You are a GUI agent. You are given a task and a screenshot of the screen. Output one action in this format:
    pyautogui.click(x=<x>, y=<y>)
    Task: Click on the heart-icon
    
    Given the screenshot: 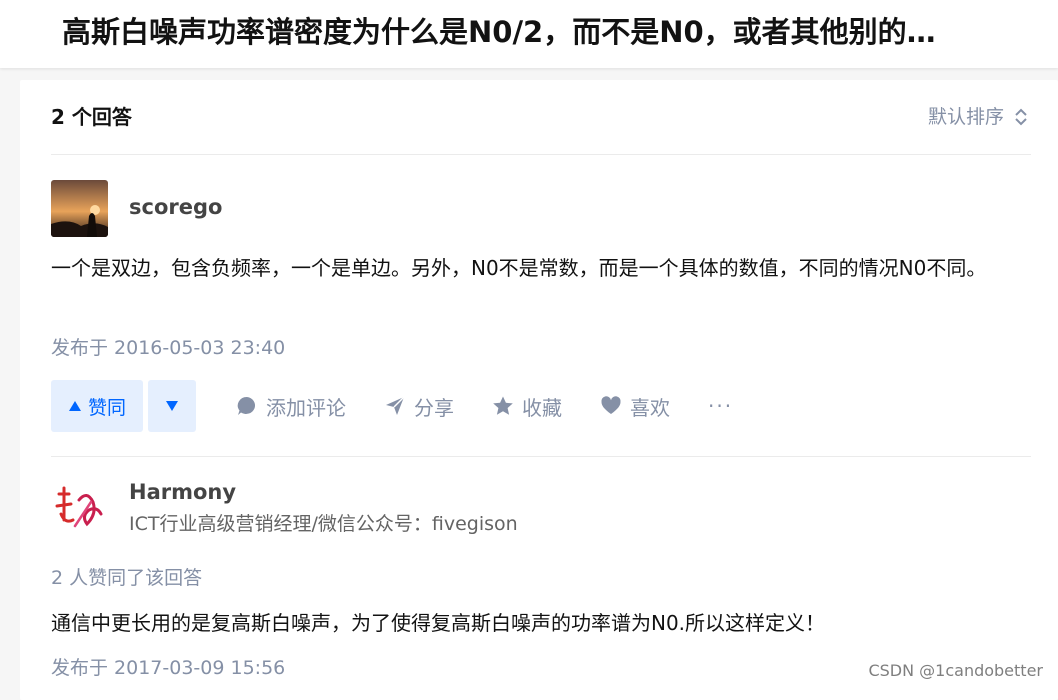 What is the action you would take?
    pyautogui.click(x=611, y=405)
    